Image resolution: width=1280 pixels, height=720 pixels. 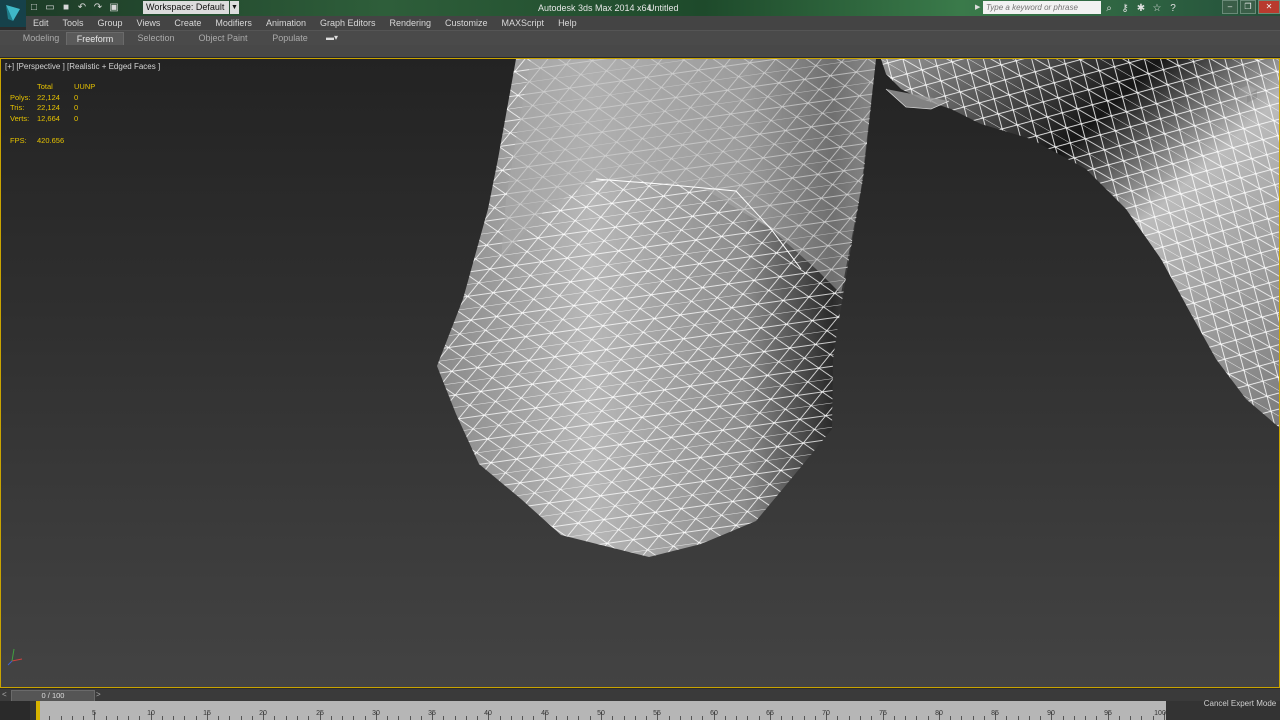 I want to click on timeline-tick-label: 85, so click(x=995, y=713).